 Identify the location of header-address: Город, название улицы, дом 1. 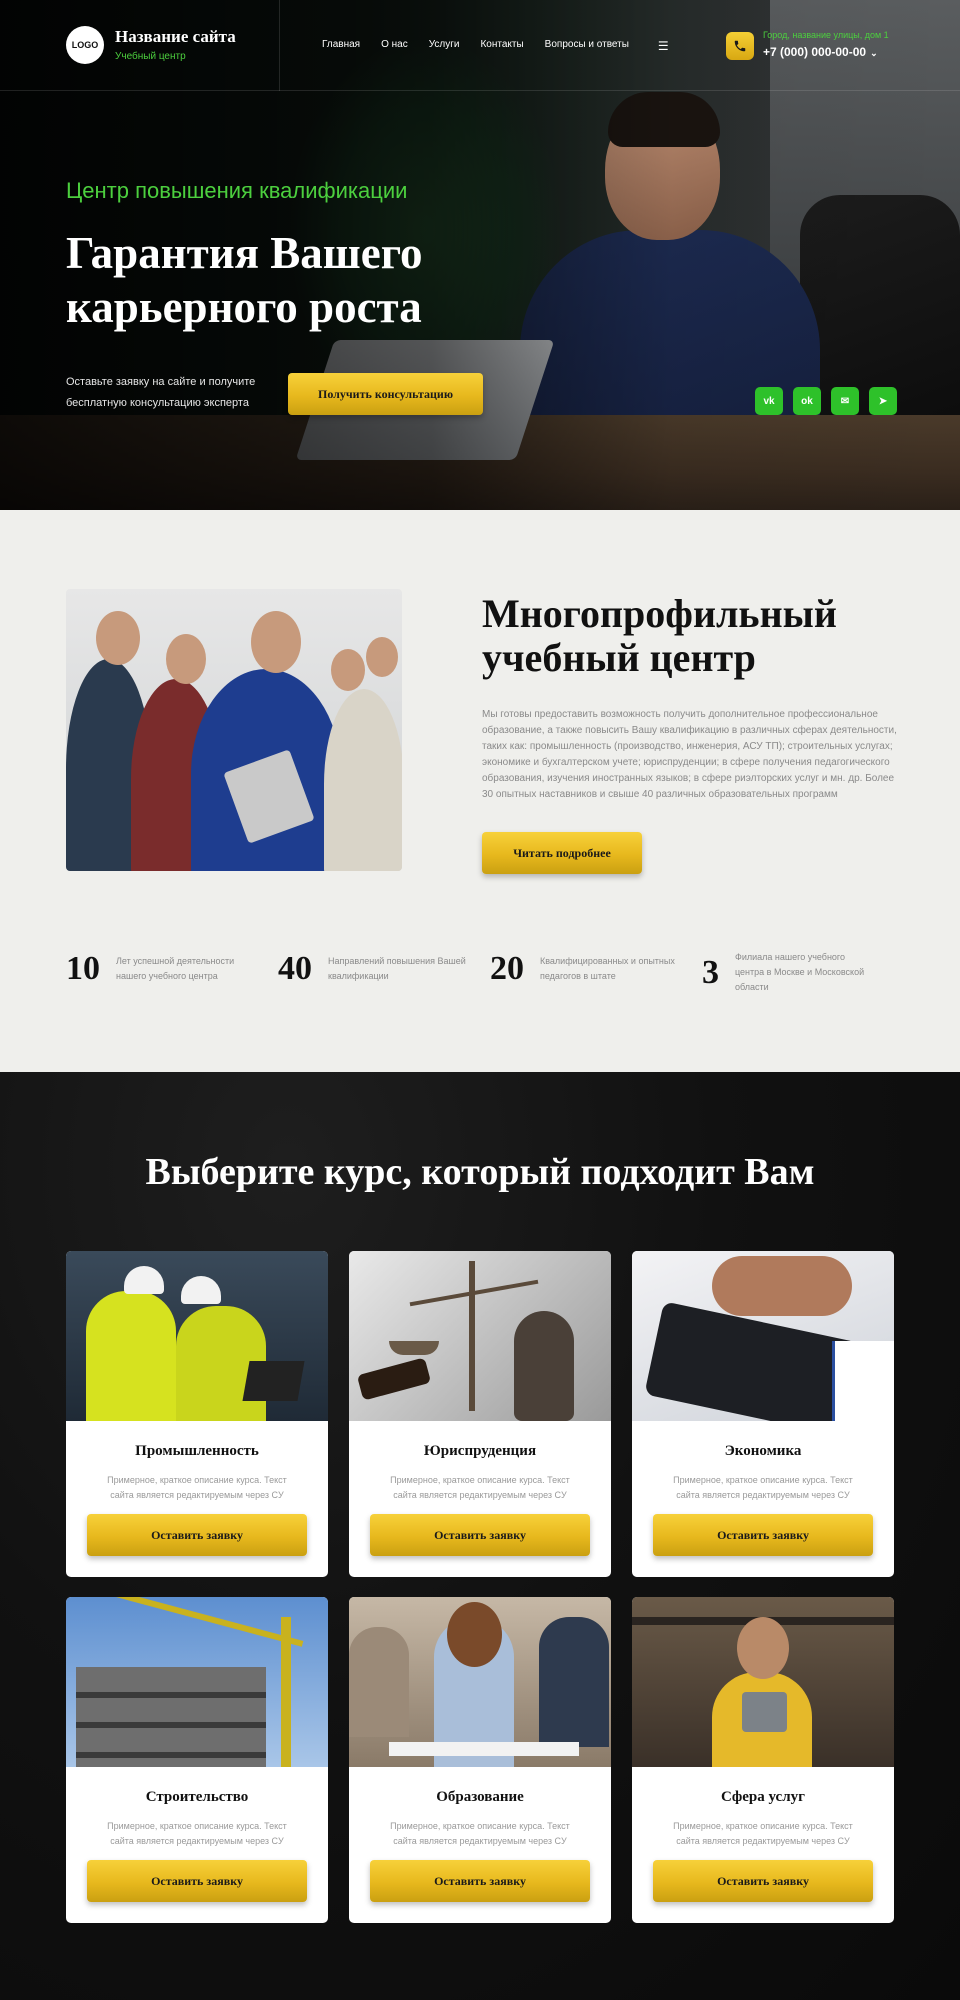
(826, 35).